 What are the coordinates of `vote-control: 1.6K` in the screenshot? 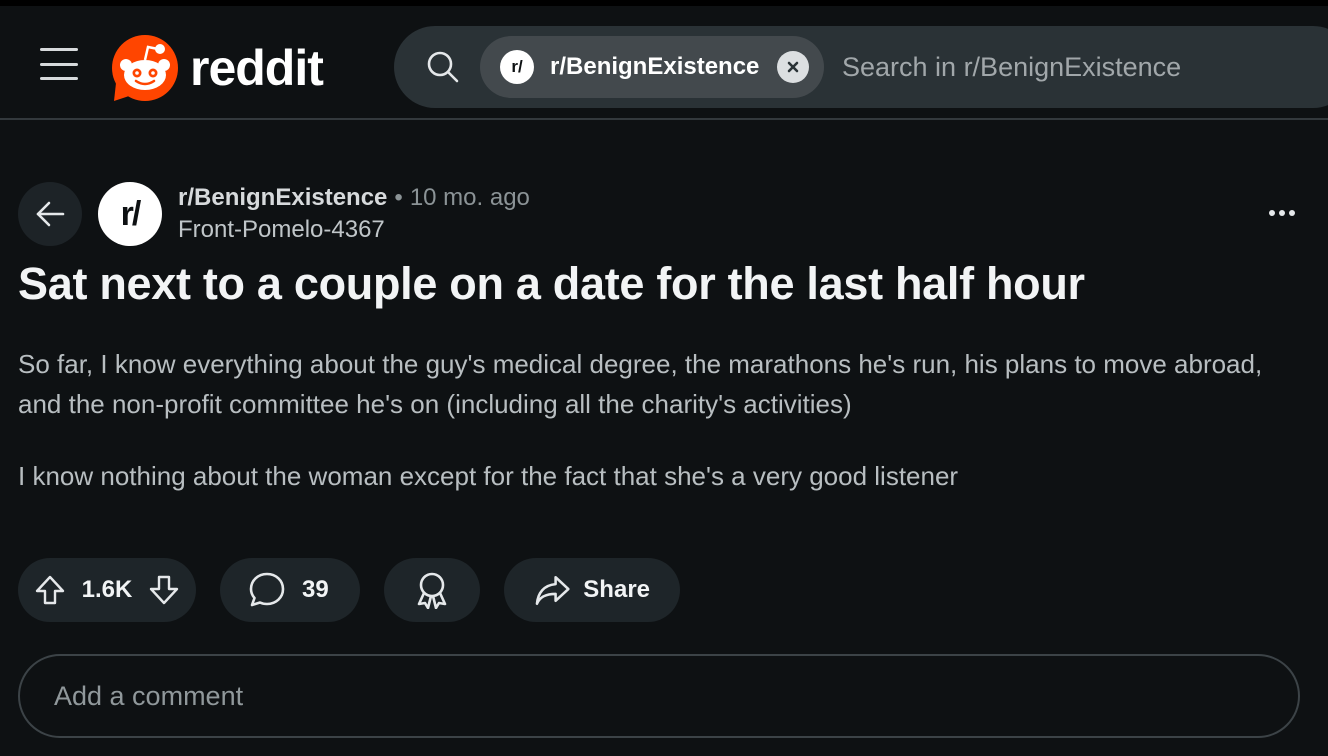 It's located at (107, 590).